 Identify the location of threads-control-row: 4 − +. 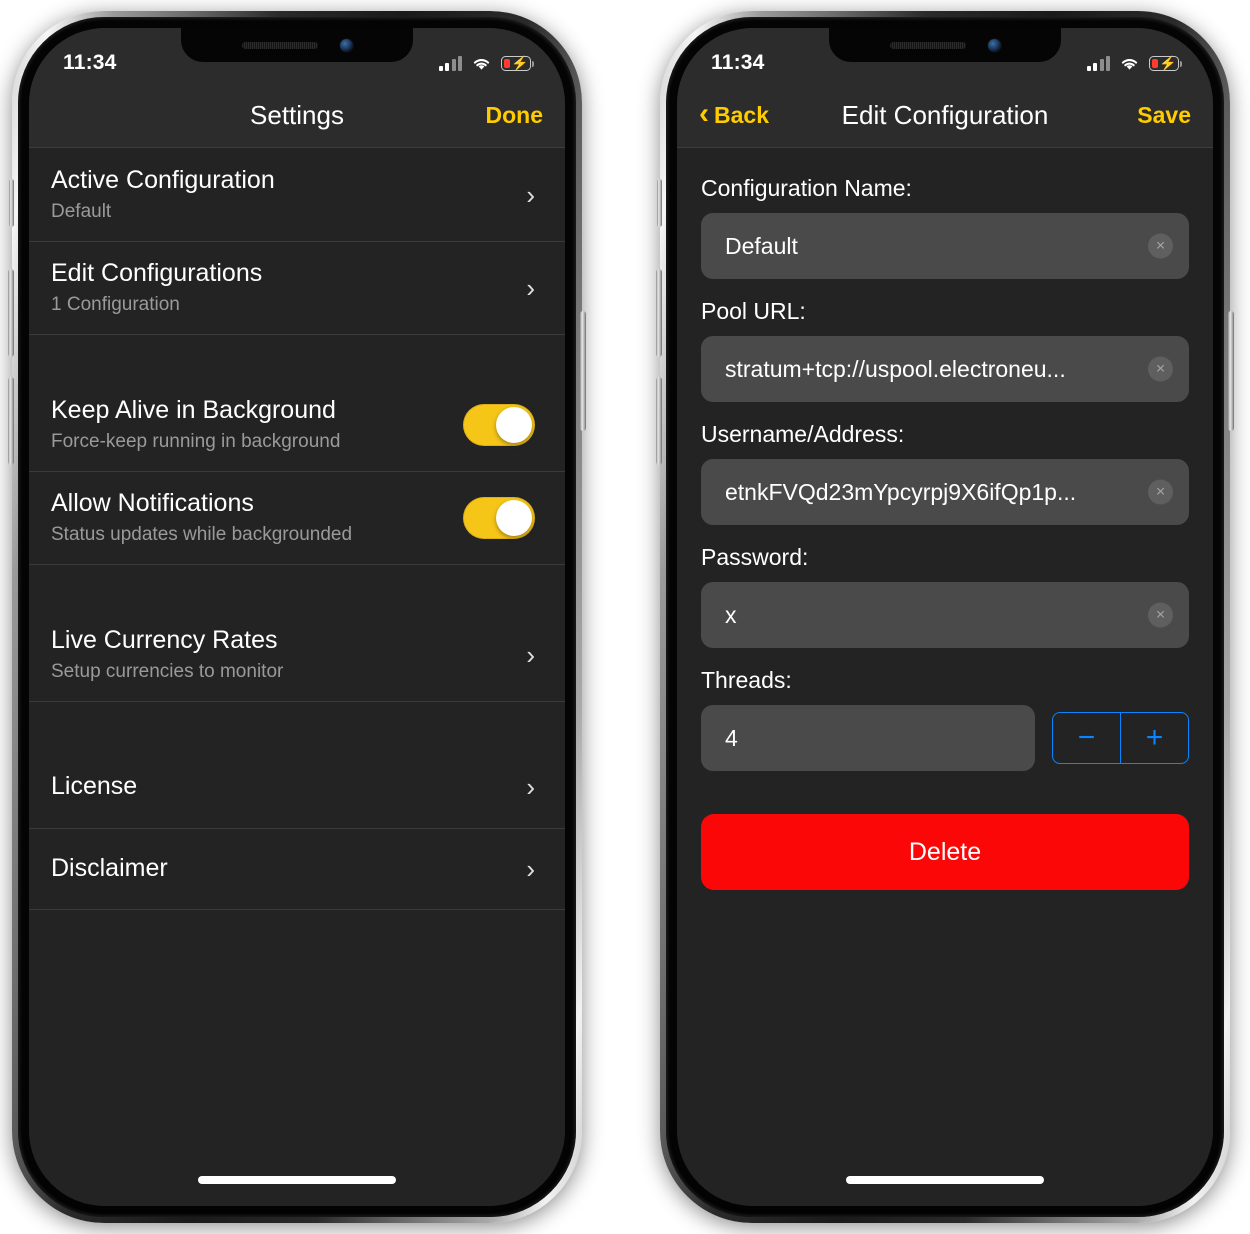
(945, 738).